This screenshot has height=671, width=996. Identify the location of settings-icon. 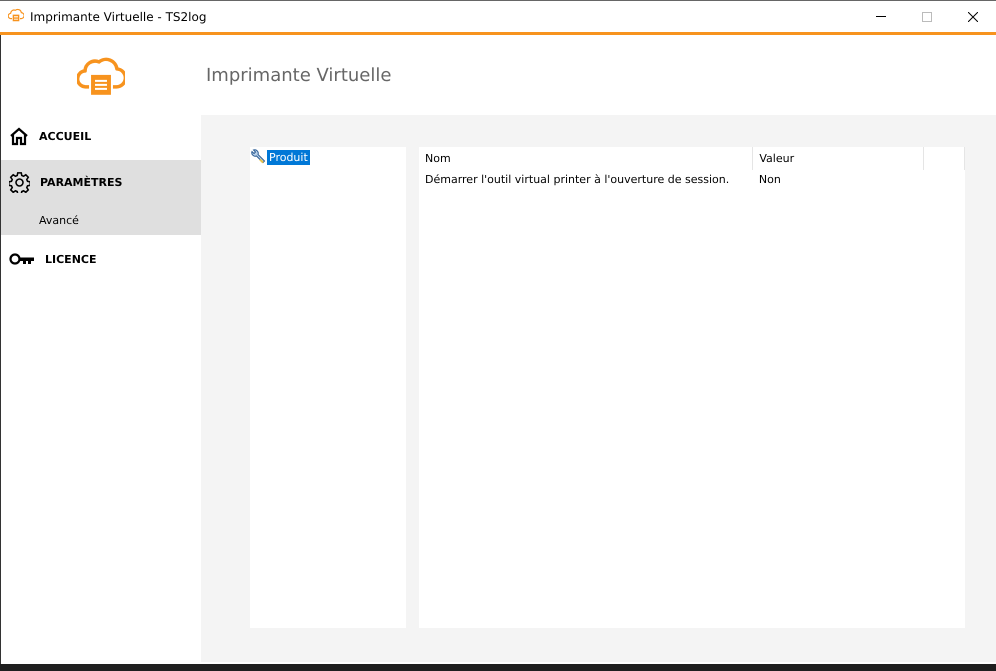
(19, 182).